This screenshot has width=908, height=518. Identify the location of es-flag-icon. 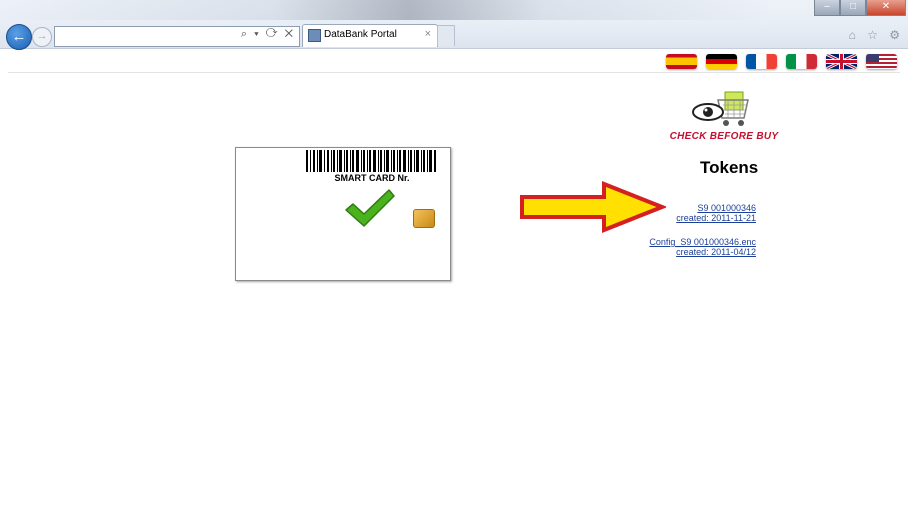
(681, 61).